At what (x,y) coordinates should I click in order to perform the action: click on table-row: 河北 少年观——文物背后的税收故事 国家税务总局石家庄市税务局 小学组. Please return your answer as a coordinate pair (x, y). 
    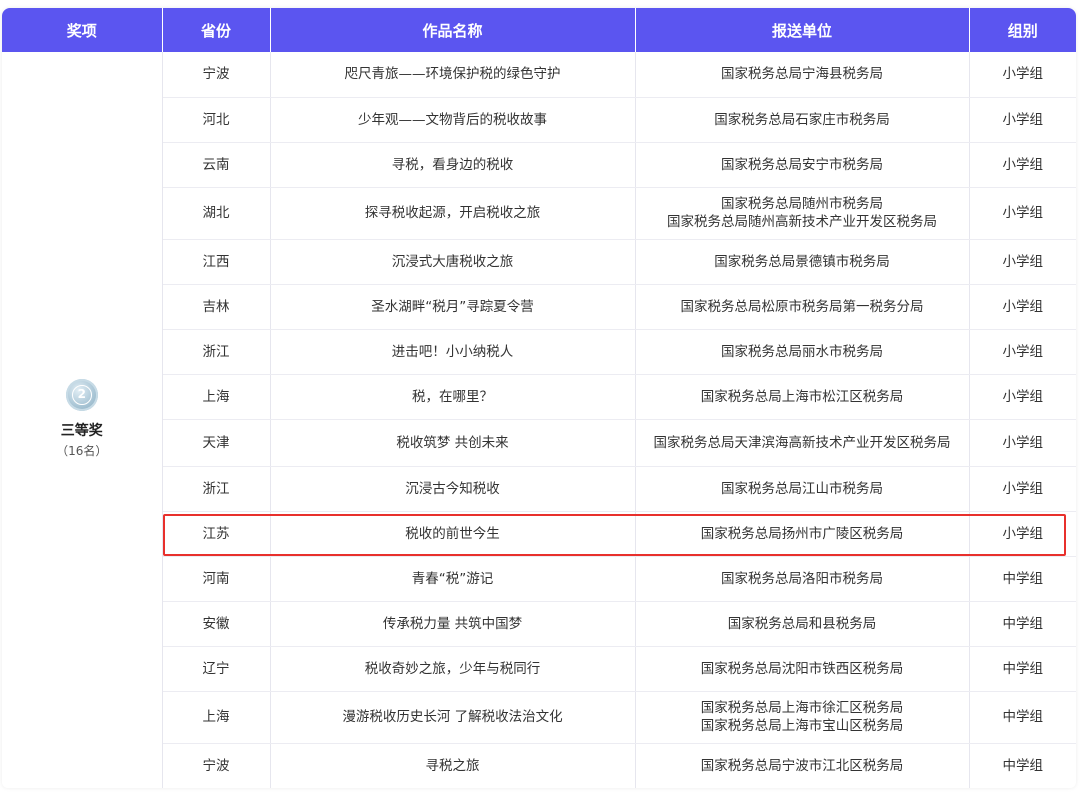
    Looking at the image, I should click on (539, 120).